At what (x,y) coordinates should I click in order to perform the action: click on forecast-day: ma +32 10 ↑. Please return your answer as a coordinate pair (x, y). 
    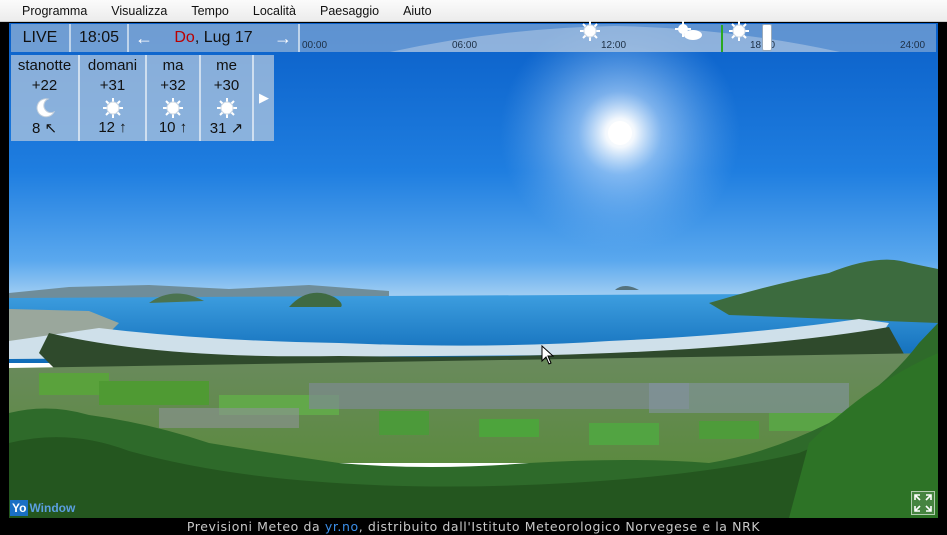
    Looking at the image, I should click on (174, 98).